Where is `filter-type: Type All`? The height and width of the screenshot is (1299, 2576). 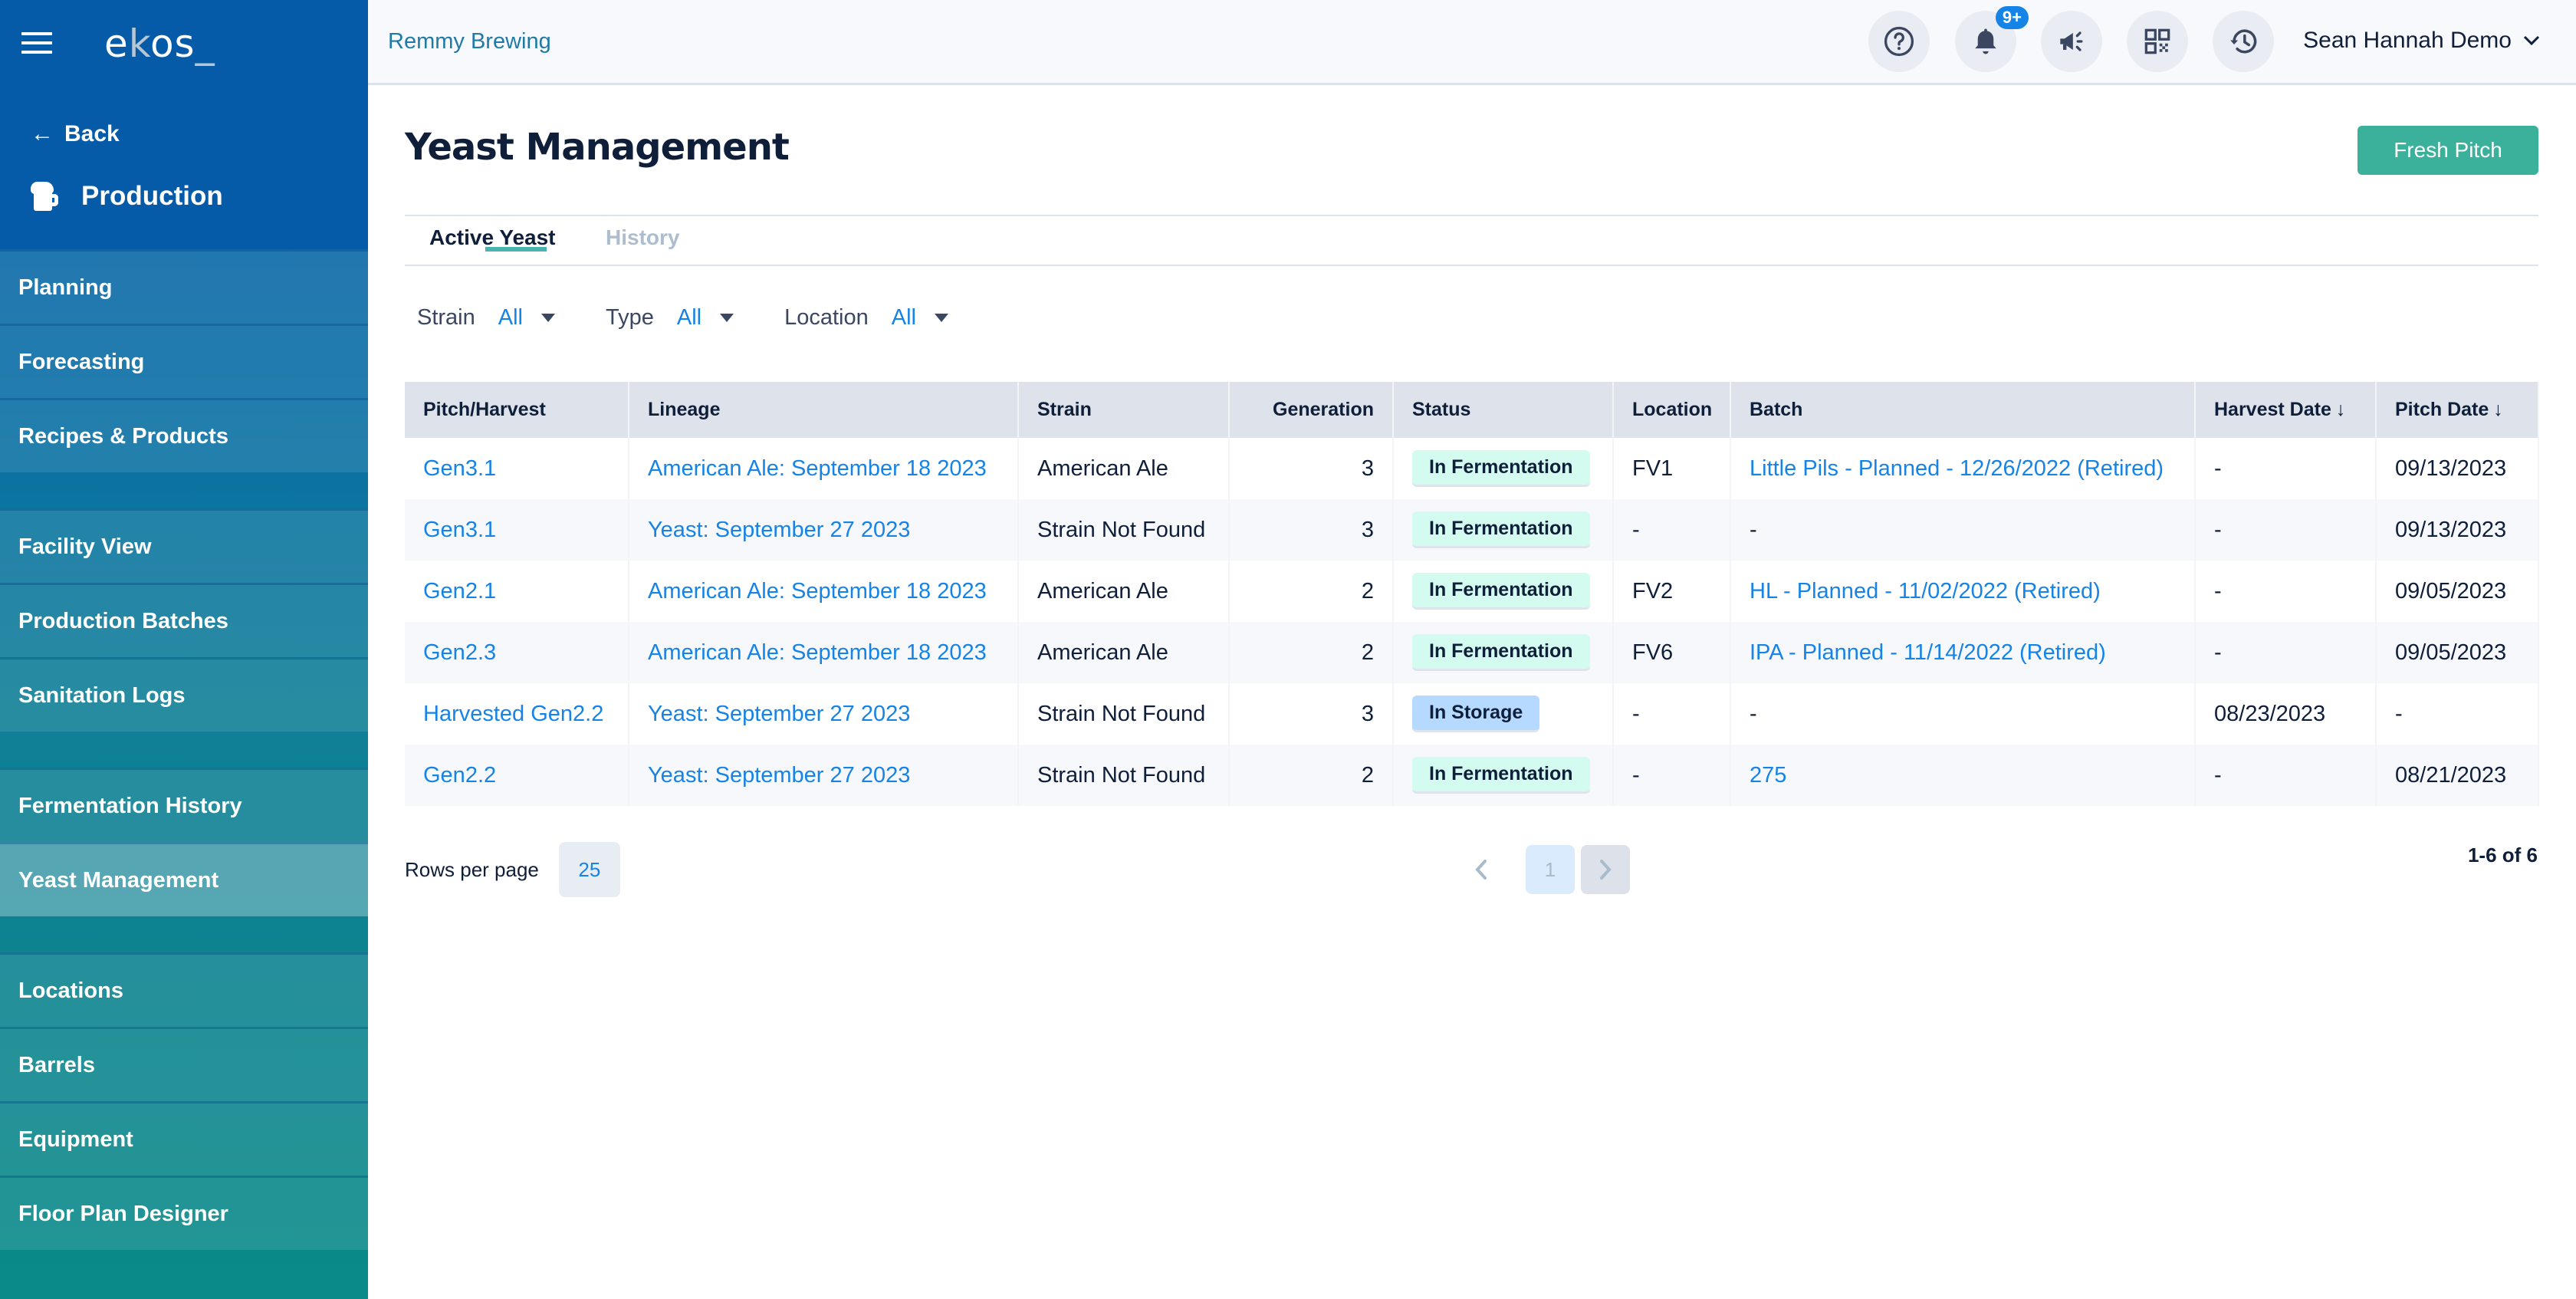 filter-type: Type All is located at coordinates (670, 318).